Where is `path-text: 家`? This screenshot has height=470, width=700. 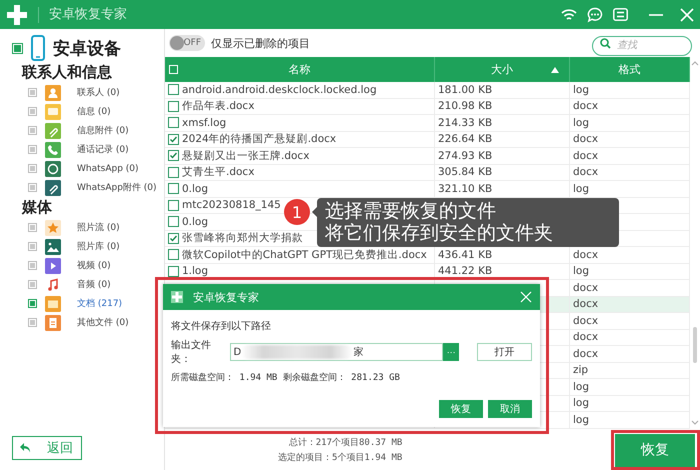
path-text: 家 is located at coordinates (358, 352).